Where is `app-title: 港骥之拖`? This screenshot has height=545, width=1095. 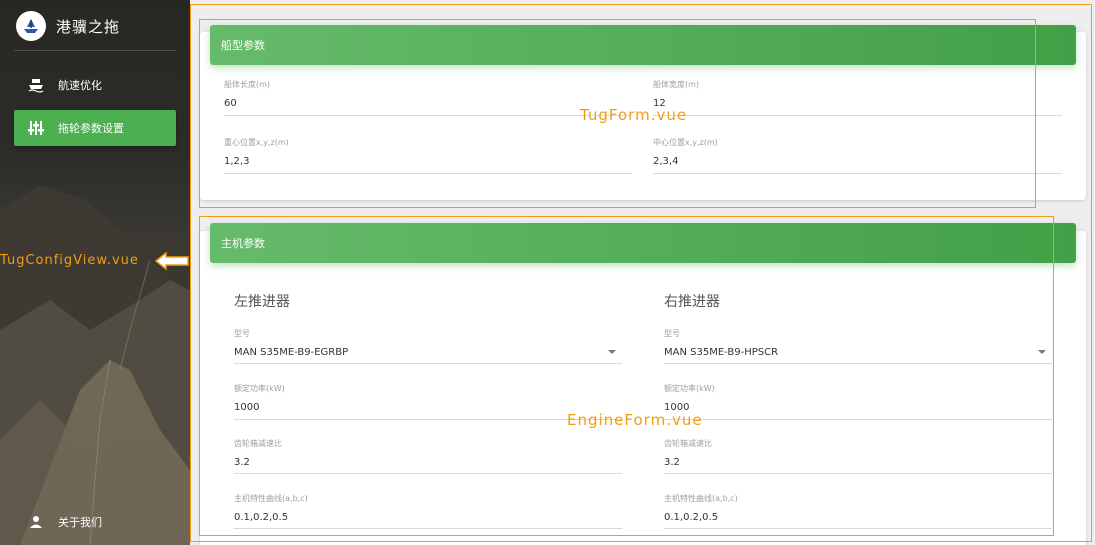 app-title: 港骥之拖 is located at coordinates (88, 26).